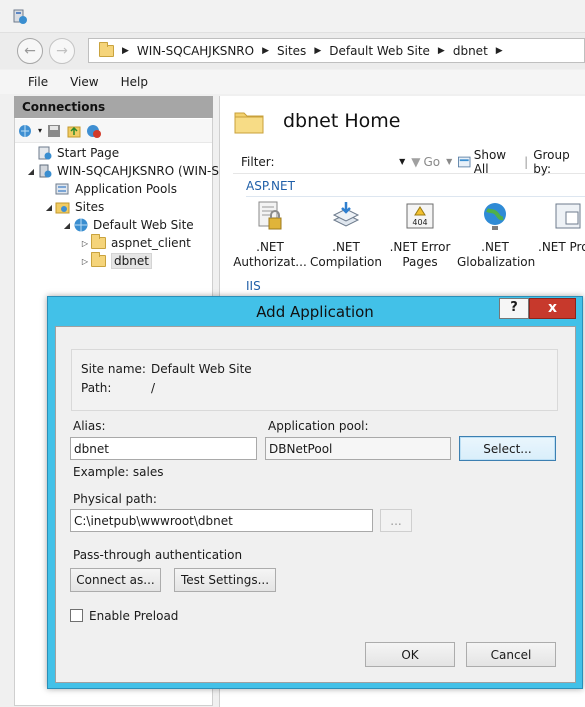  I want to click on path-label: Path:, so click(96, 388).